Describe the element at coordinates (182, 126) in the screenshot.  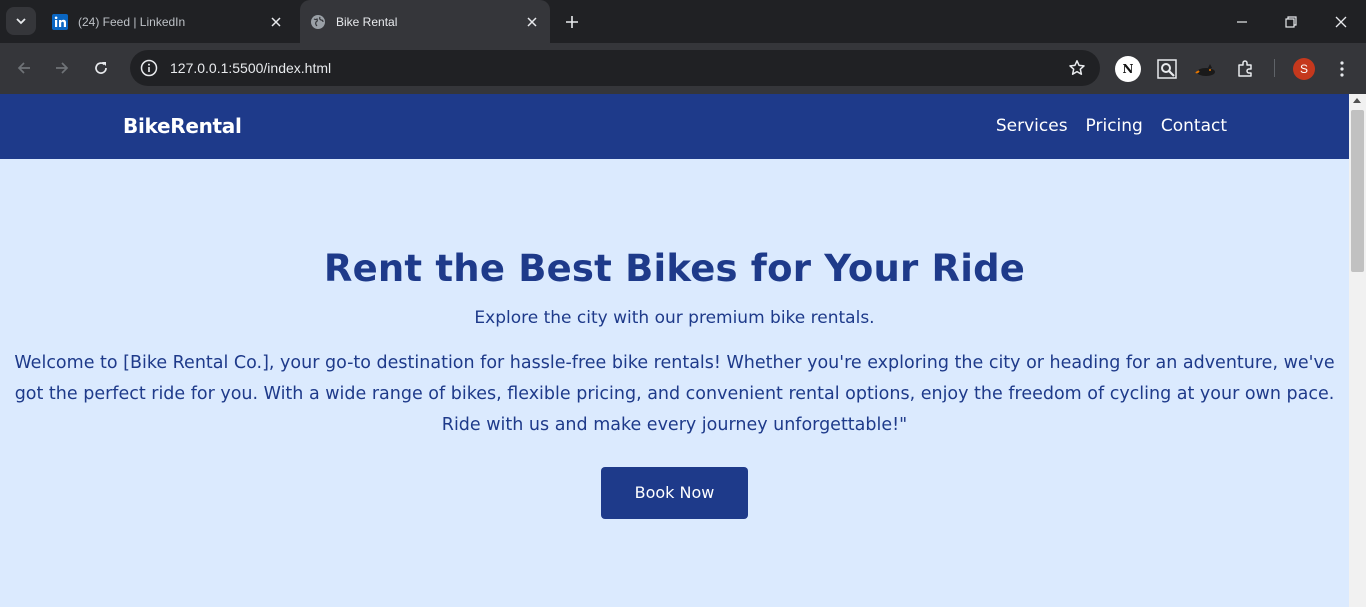
I see `site-logo: BikeRental` at that location.